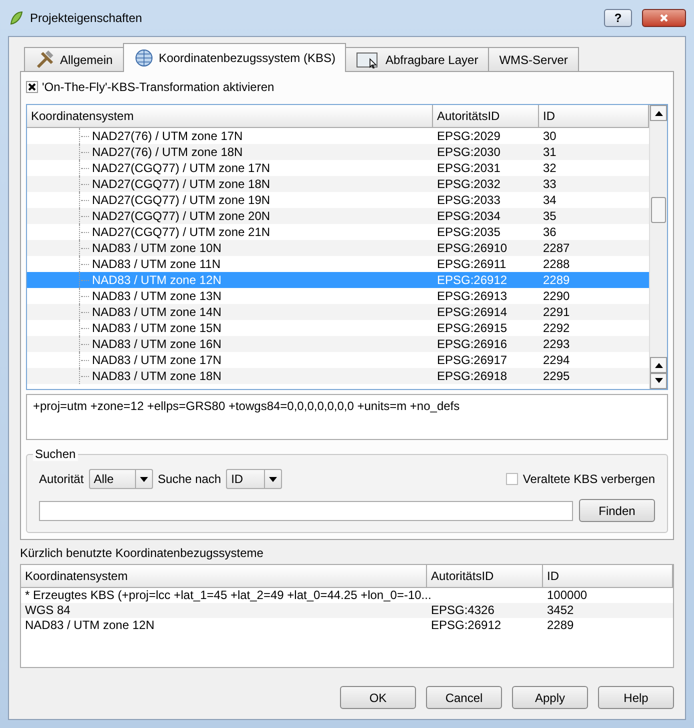 The image size is (694, 728). I want to click on section-title: Kürzlich benutzte Koordinatenbezugssysteme, so click(142, 554).